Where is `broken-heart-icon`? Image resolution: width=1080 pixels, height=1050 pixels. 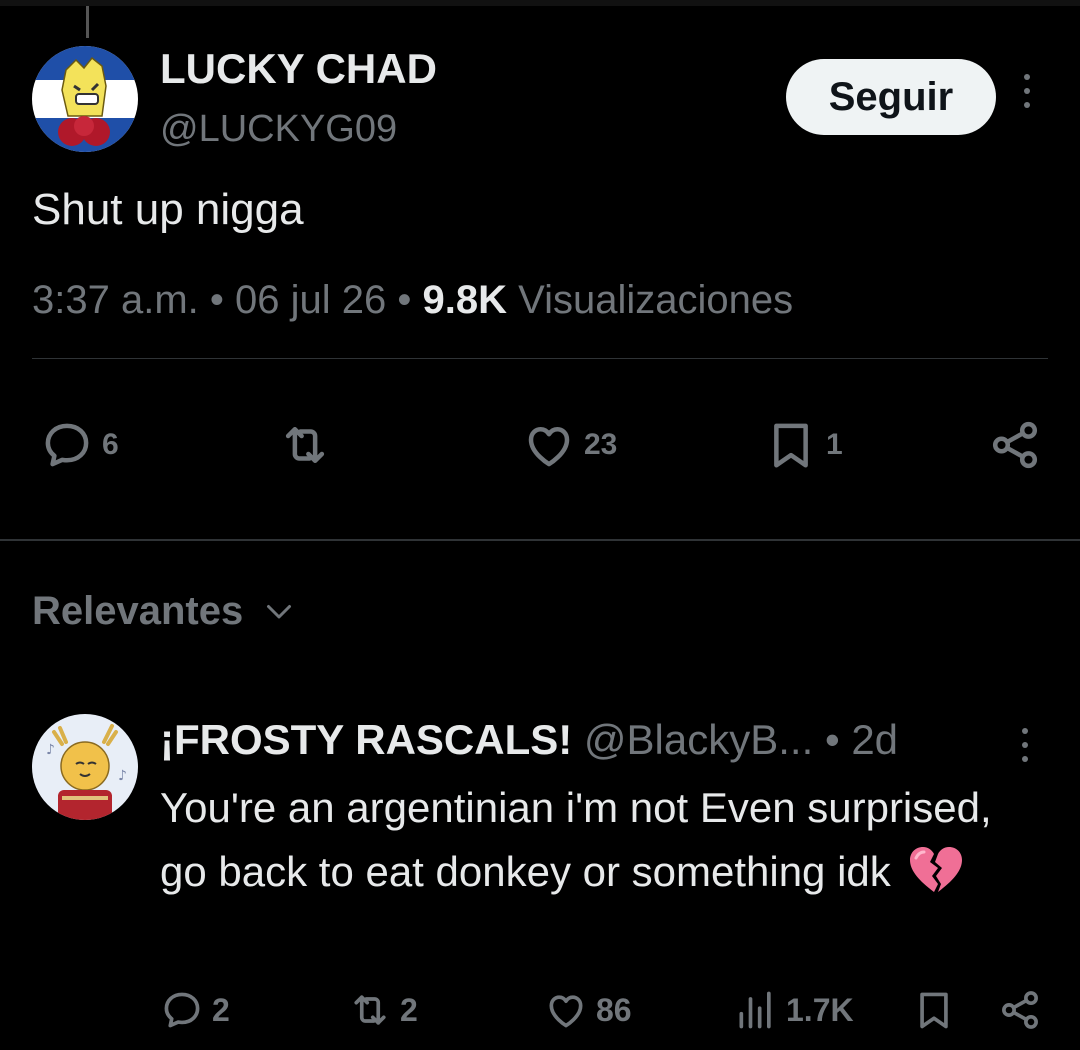 broken-heart-icon is located at coordinates (936, 869).